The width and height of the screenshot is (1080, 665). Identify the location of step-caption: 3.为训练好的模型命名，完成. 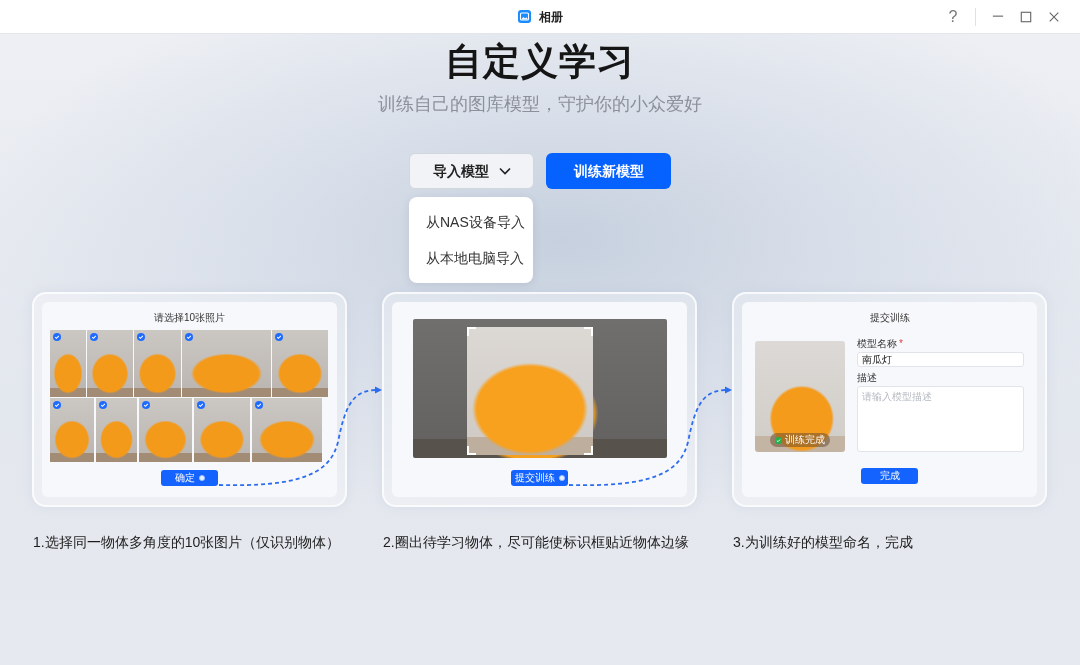
(823, 542).